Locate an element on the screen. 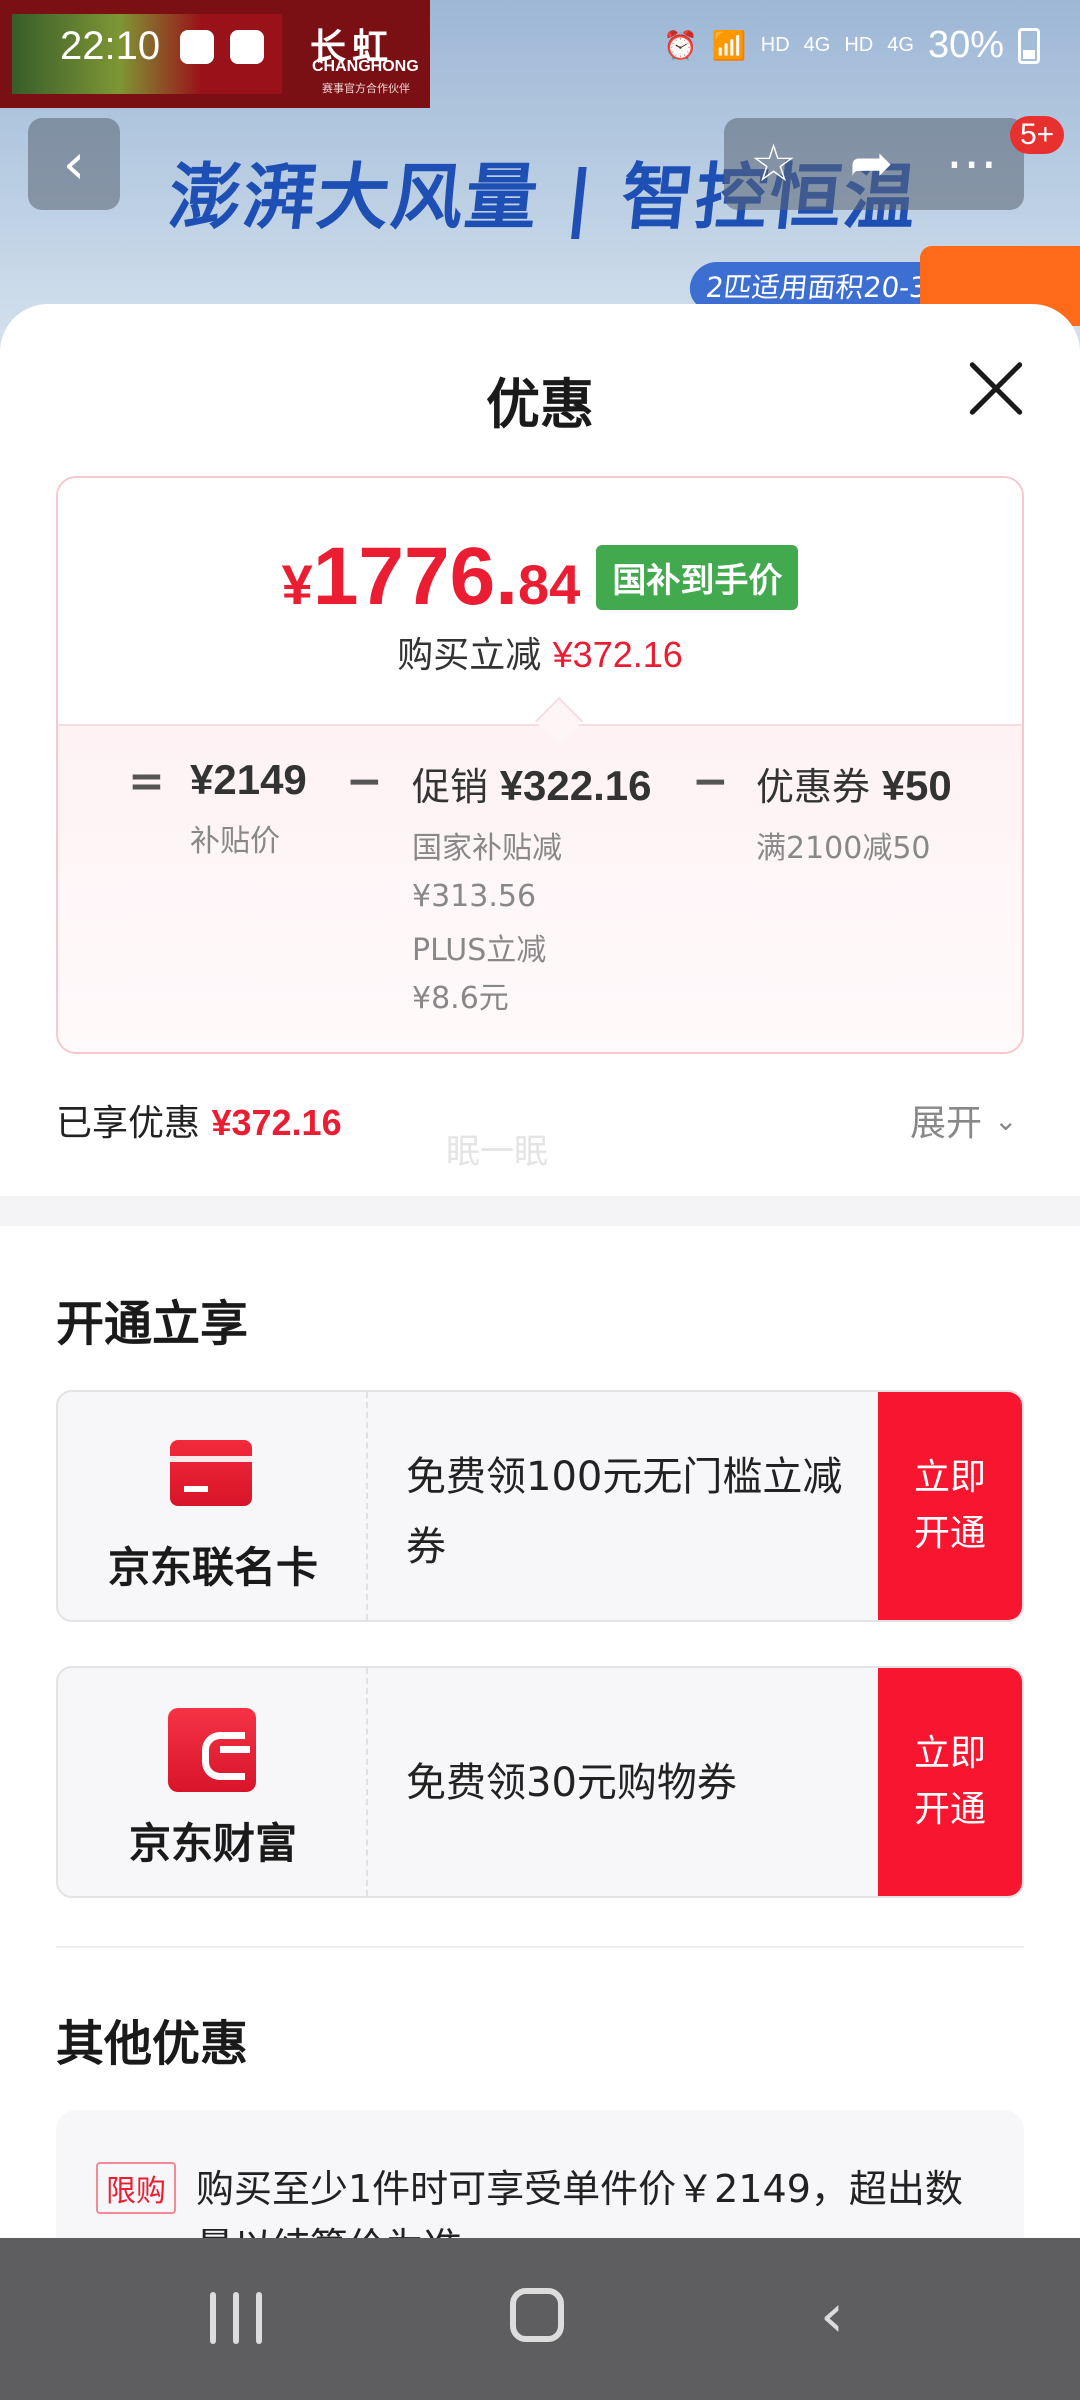  jd-wealth-icon is located at coordinates (212, 1750).